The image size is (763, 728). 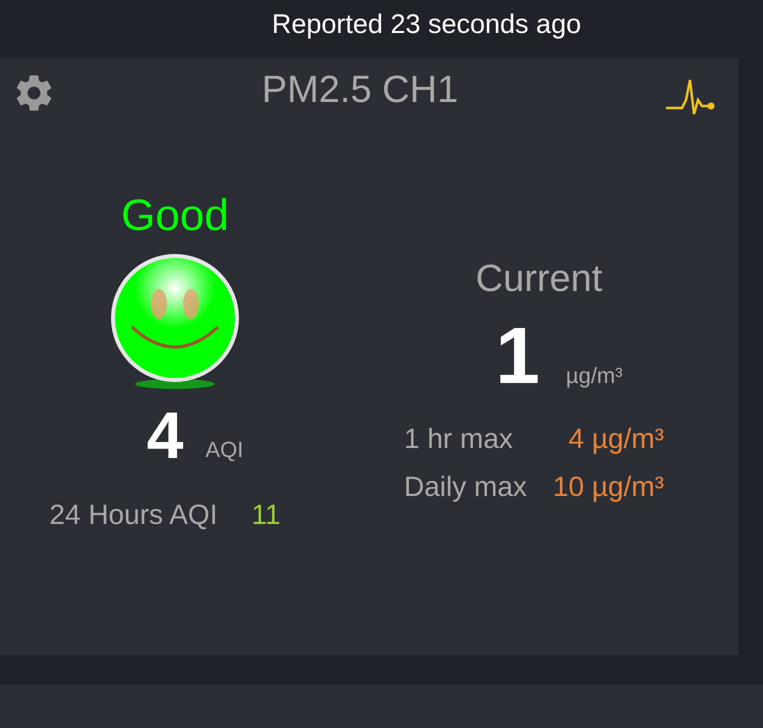 What do you see at coordinates (616, 439) in the screenshot?
I see `stat-value: 4 µg/m³` at bounding box center [616, 439].